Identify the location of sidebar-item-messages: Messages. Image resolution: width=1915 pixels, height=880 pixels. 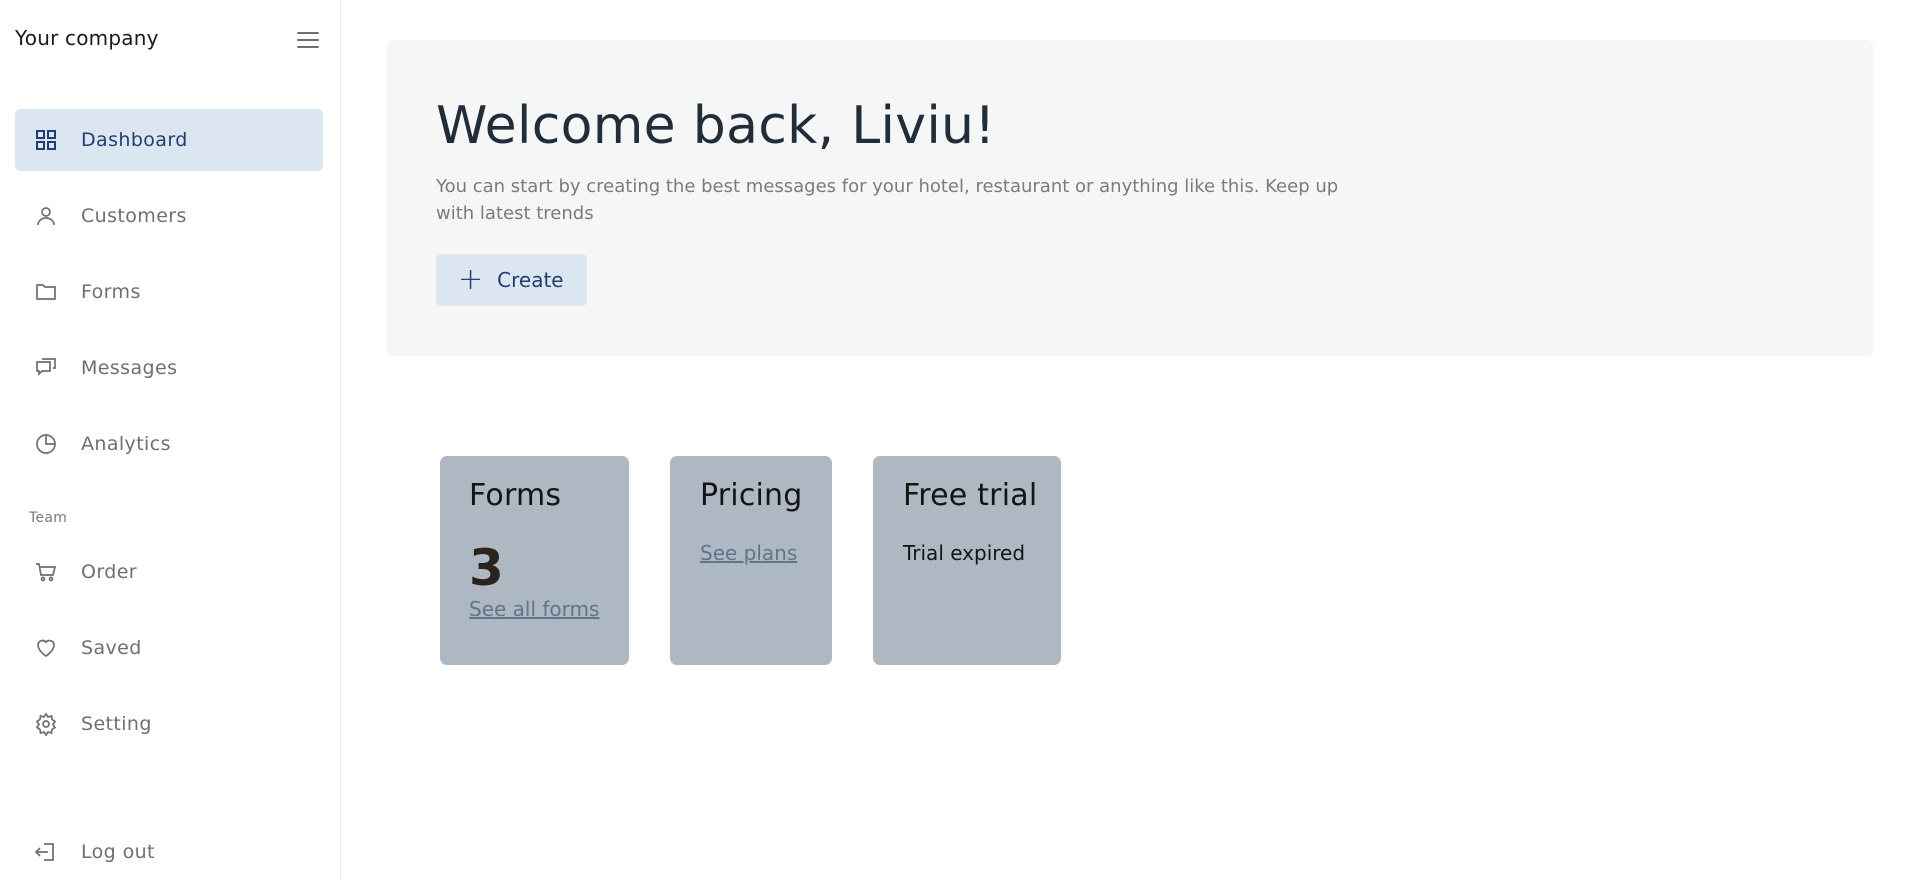
(169, 368).